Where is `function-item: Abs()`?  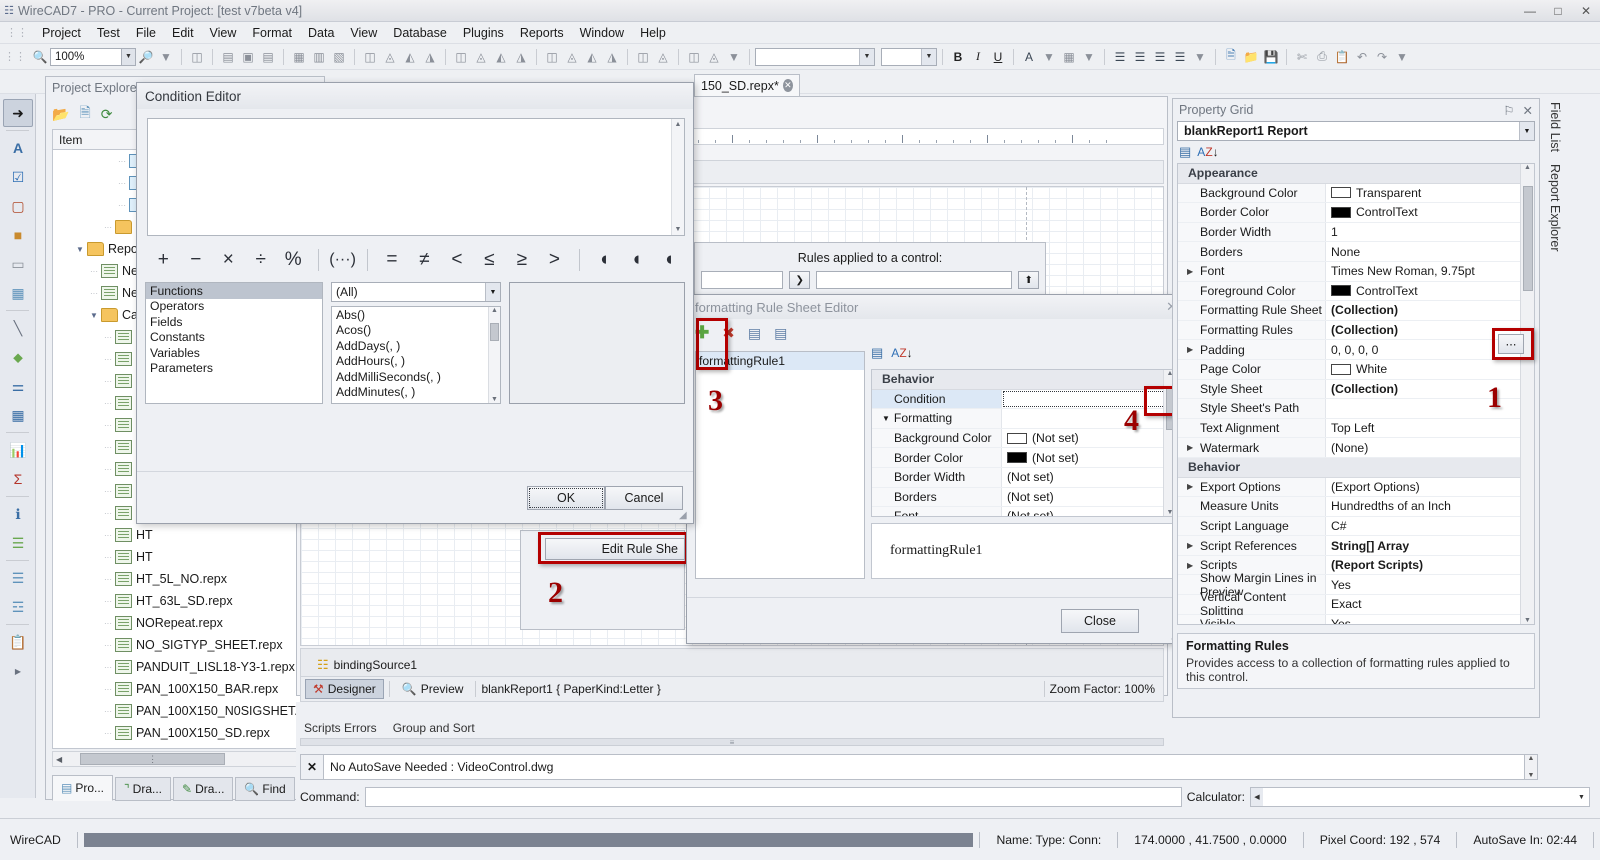 function-item: Abs() is located at coordinates (416, 315).